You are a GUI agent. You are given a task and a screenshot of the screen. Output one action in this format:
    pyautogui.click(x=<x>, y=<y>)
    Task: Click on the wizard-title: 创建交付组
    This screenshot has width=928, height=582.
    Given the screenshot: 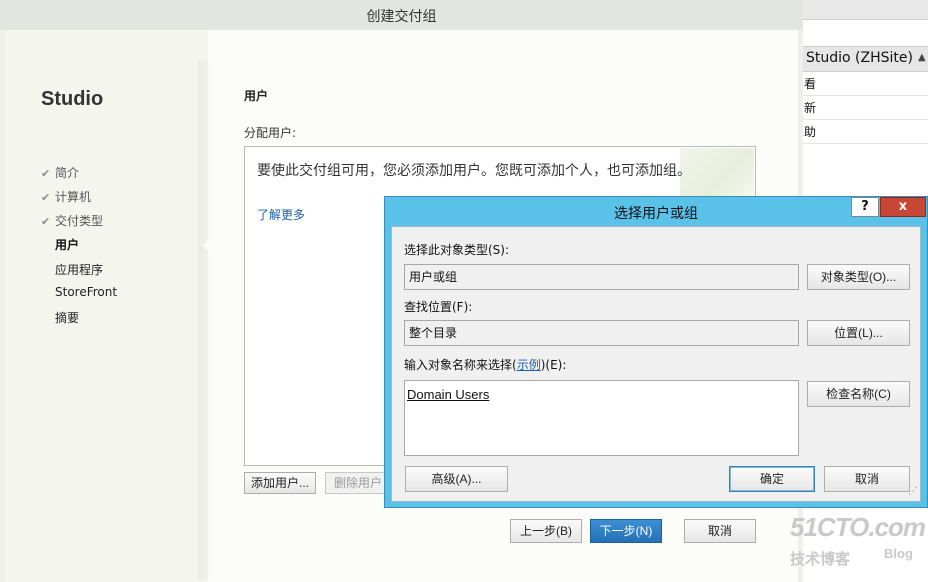 What is the action you would take?
    pyautogui.click(x=401, y=17)
    